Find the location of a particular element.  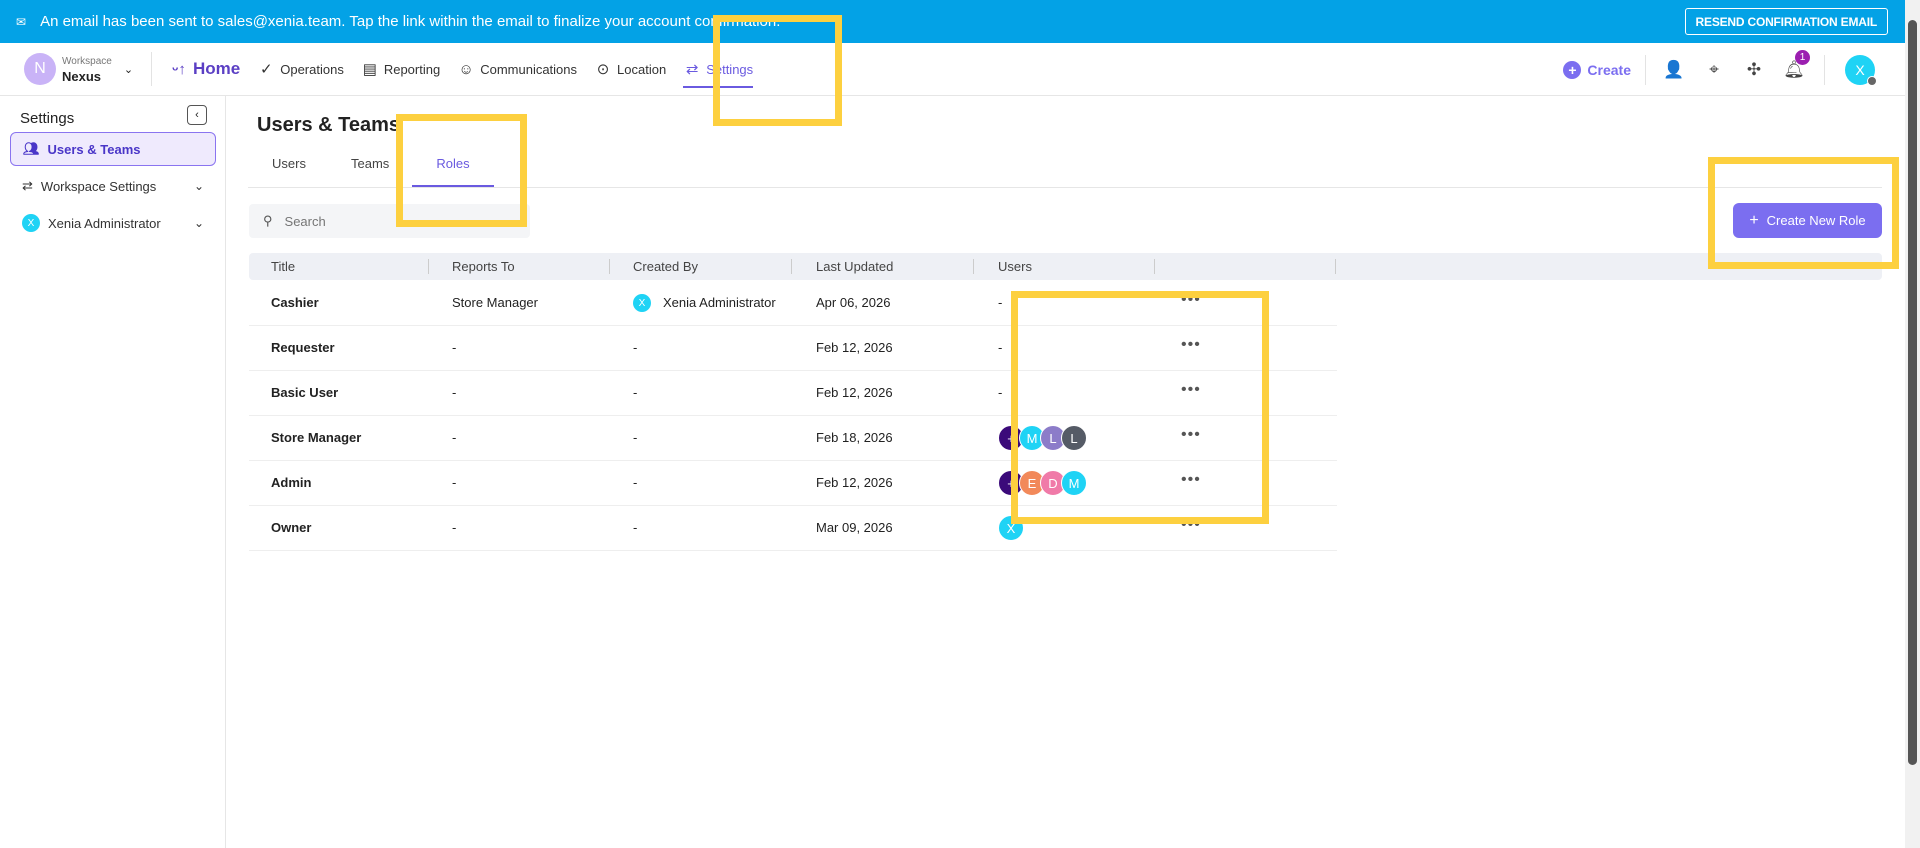

plus-icon: + is located at coordinates (1754, 220).